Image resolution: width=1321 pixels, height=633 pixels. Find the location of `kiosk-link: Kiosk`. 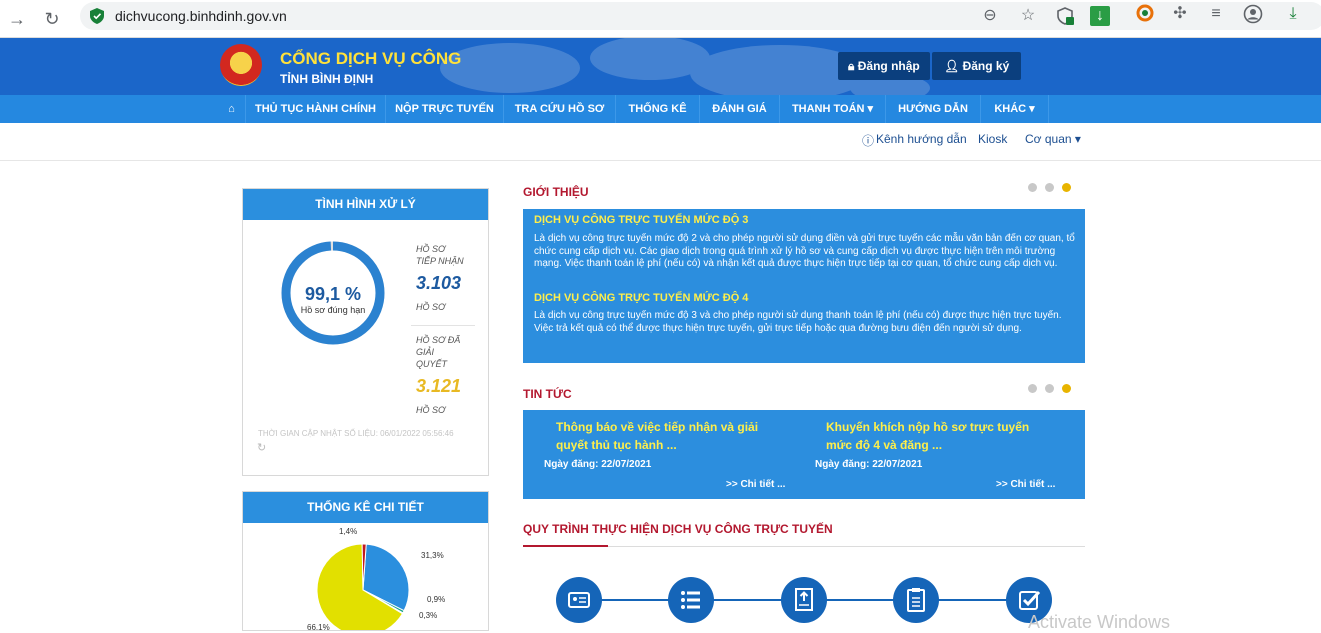

kiosk-link: Kiosk is located at coordinates (992, 139).